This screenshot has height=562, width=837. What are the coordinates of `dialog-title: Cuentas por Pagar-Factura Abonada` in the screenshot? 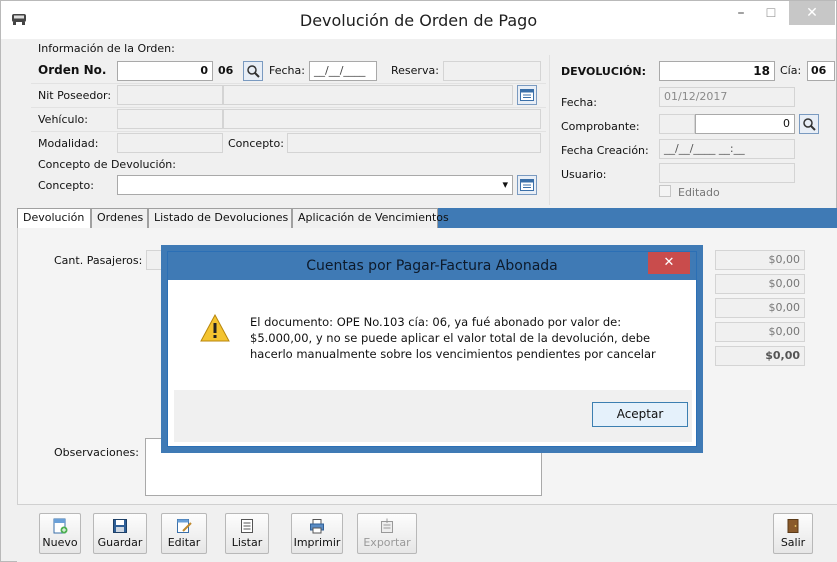 It's located at (432, 266).